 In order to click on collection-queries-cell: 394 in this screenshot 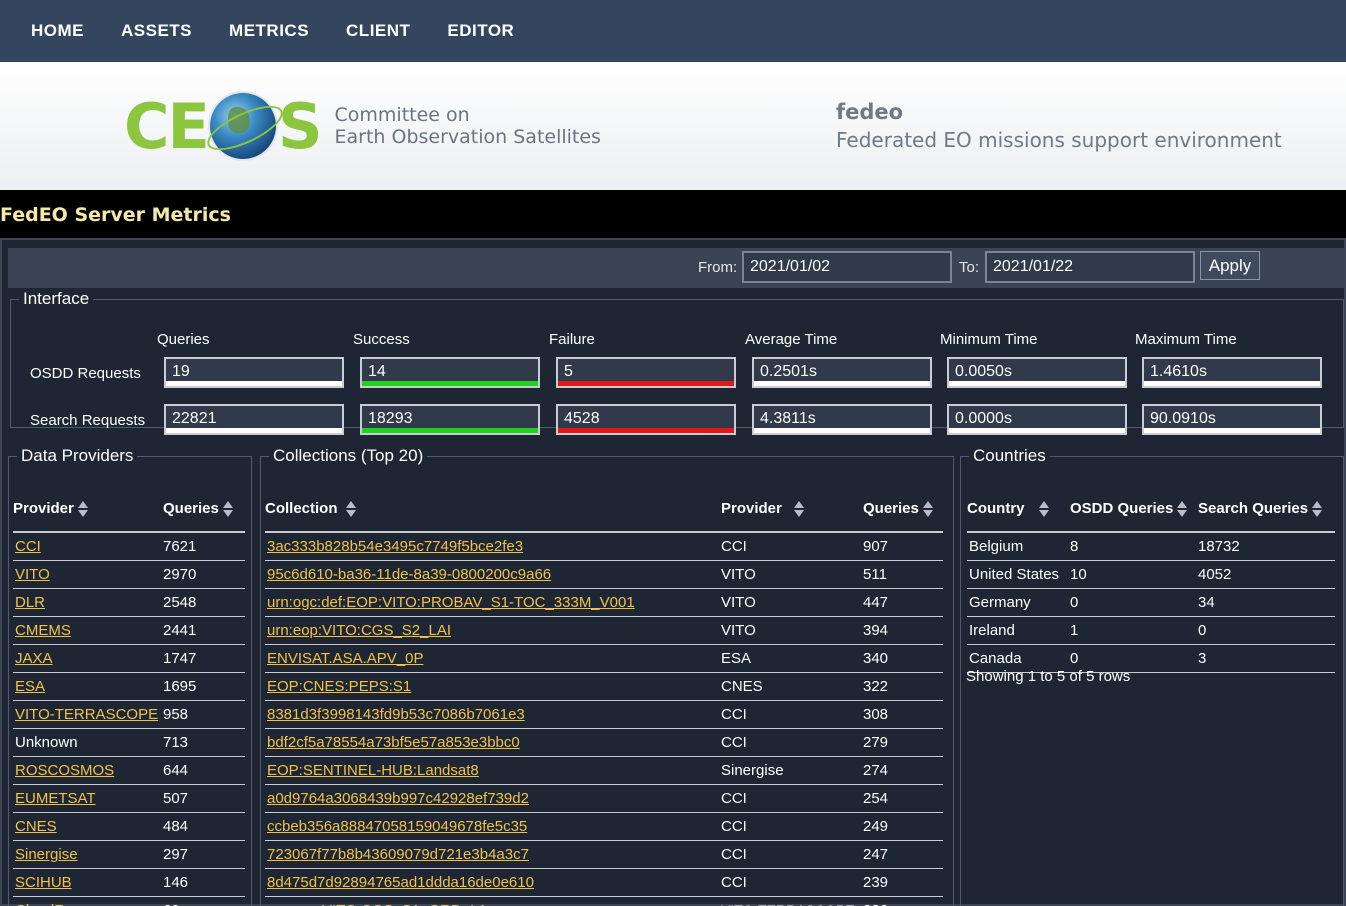, I will do `click(903, 630)`.